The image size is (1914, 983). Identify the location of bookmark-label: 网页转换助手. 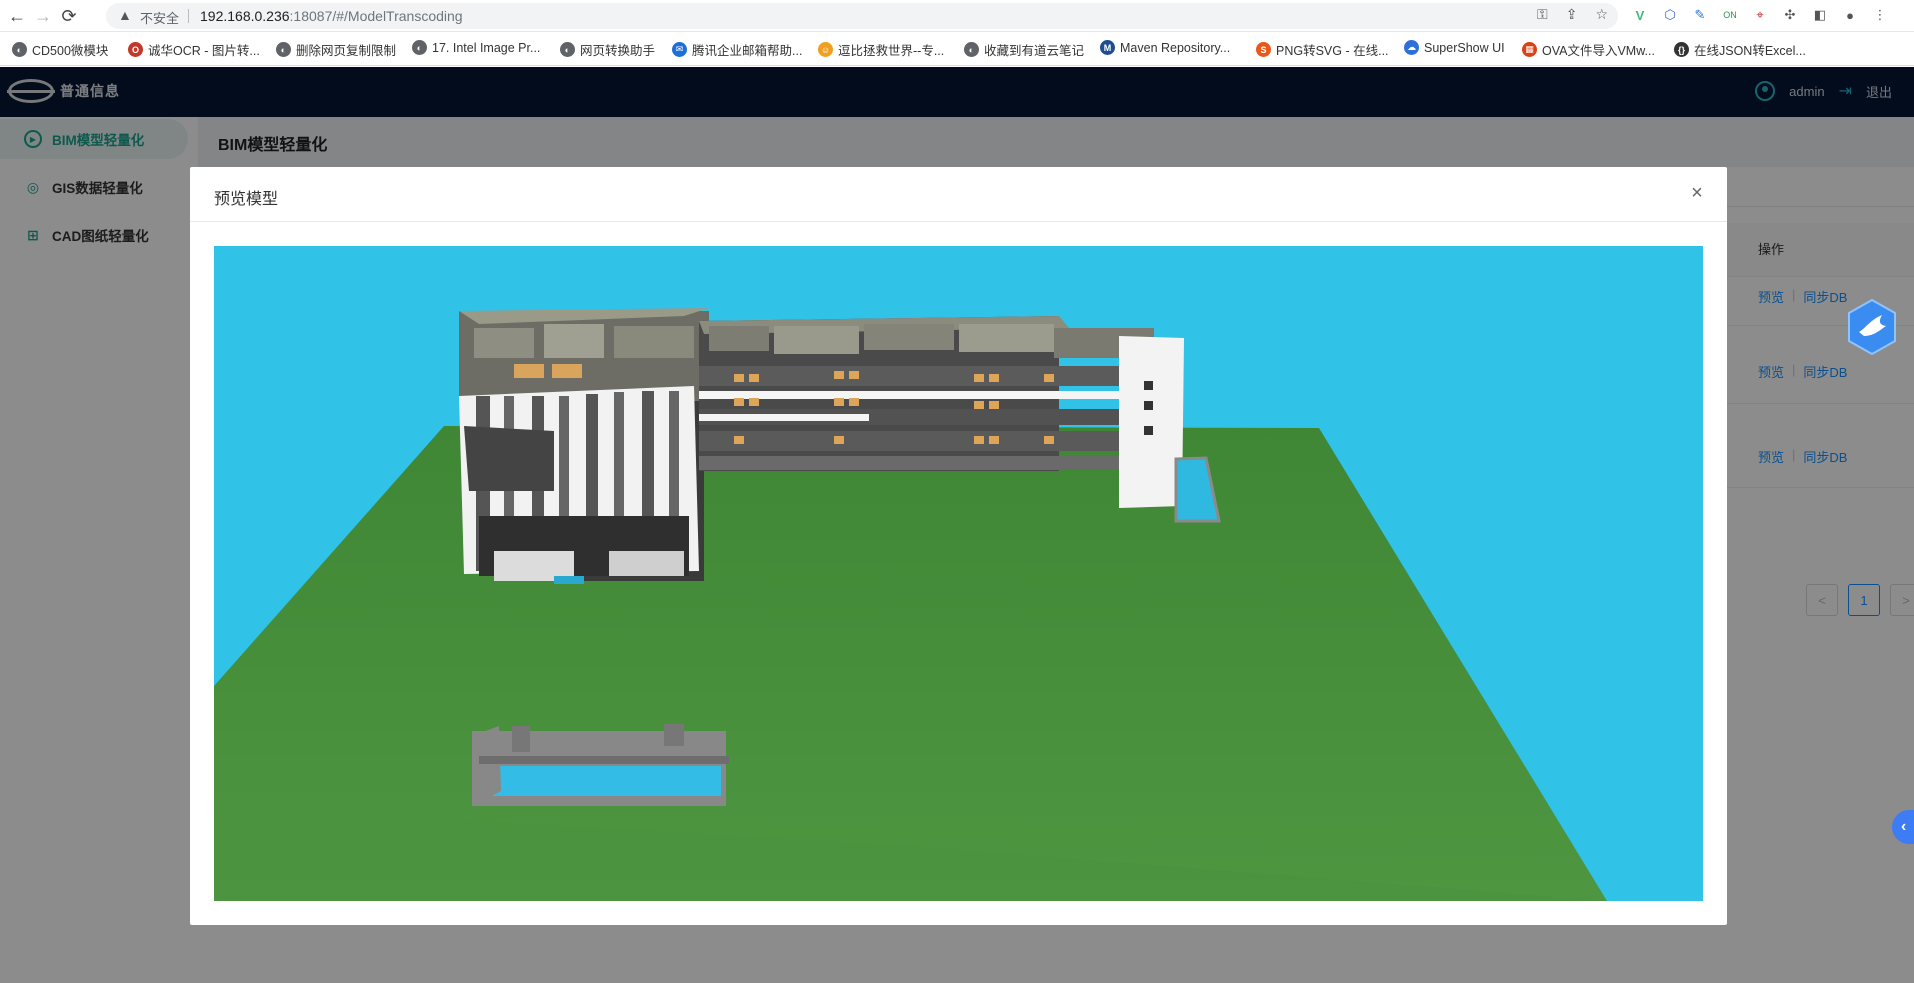
(618, 51).